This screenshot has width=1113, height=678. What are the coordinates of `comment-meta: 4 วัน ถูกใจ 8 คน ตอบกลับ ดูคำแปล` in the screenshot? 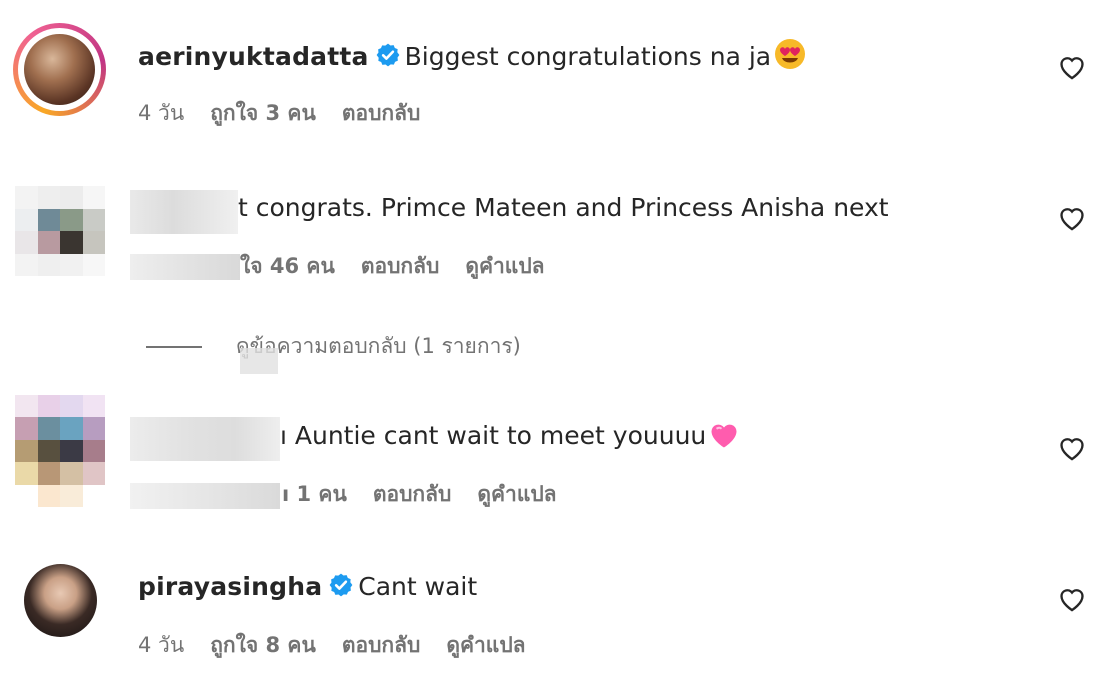 It's located at (345, 645).